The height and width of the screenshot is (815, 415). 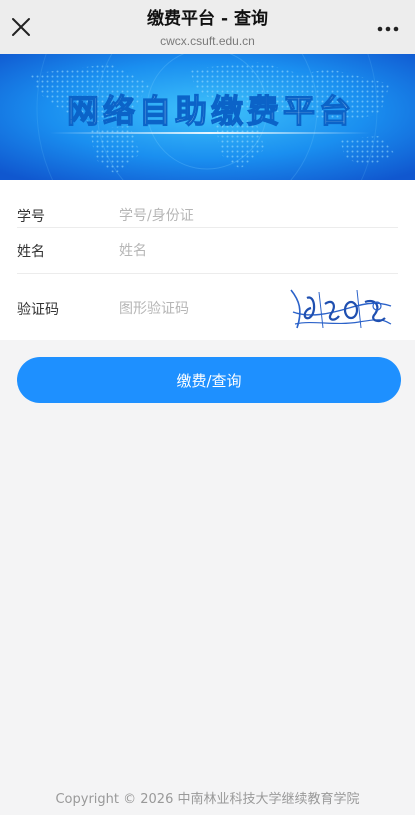 What do you see at coordinates (207, 19) in the screenshot?
I see `page-title: 缴费平台 - 查询` at bounding box center [207, 19].